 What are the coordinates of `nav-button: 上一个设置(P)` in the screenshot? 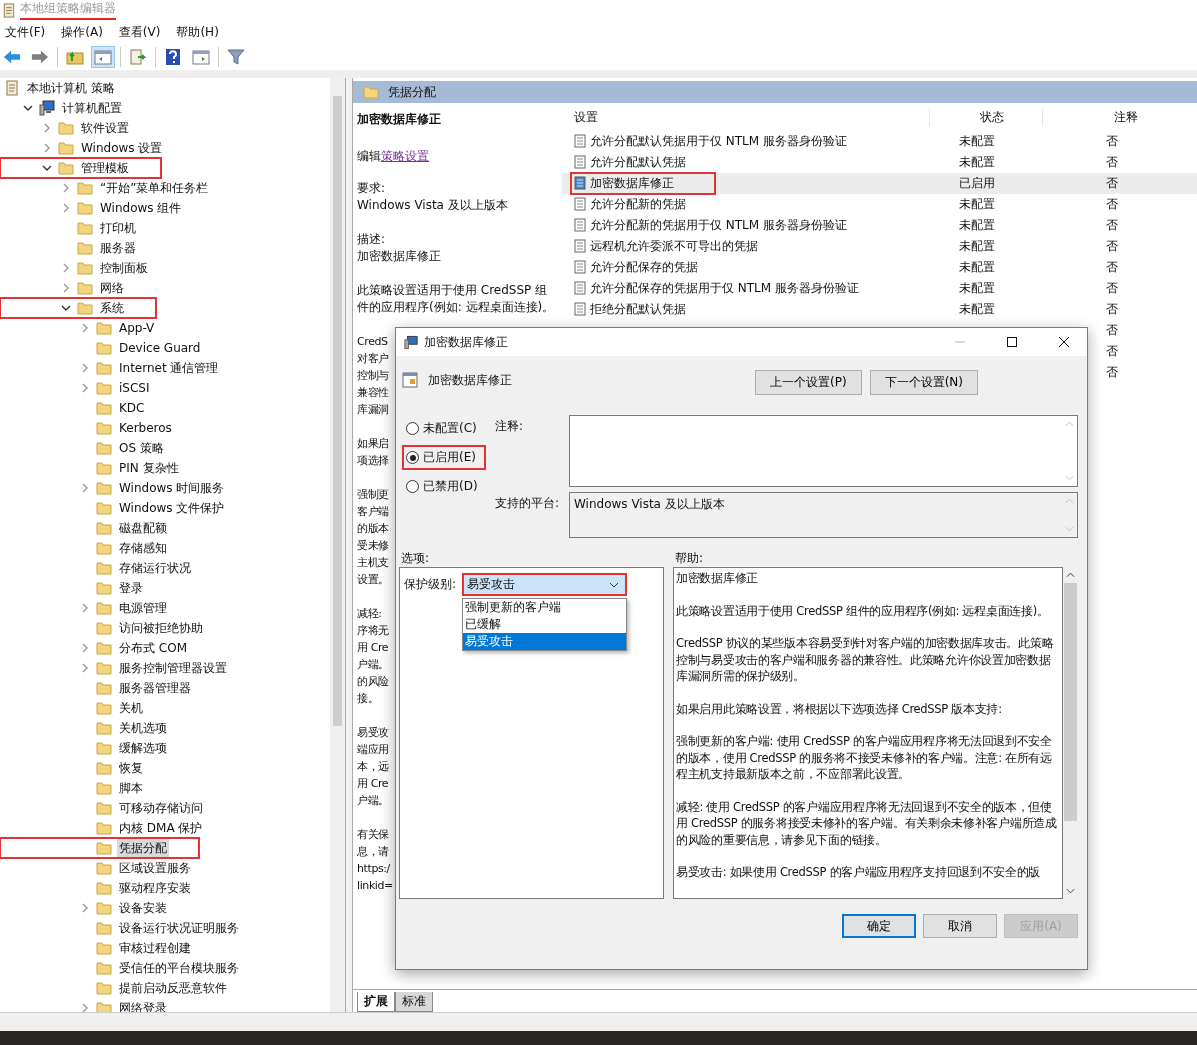 It's located at (808, 382).